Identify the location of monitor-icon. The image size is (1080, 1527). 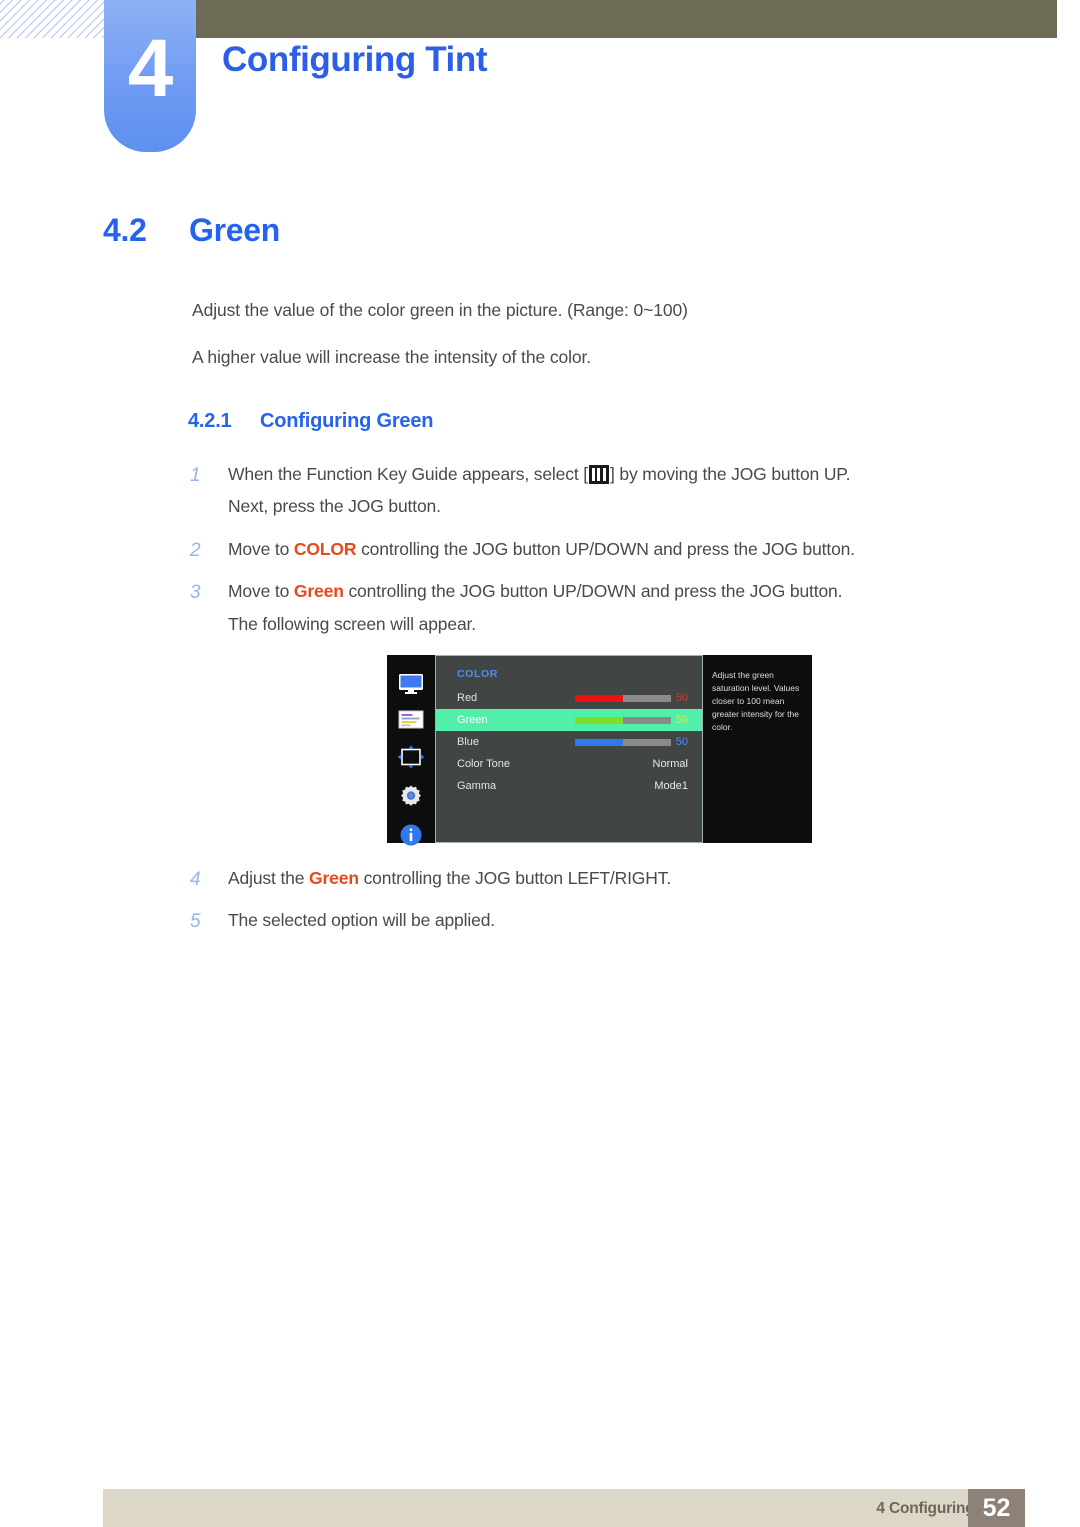
(411, 684).